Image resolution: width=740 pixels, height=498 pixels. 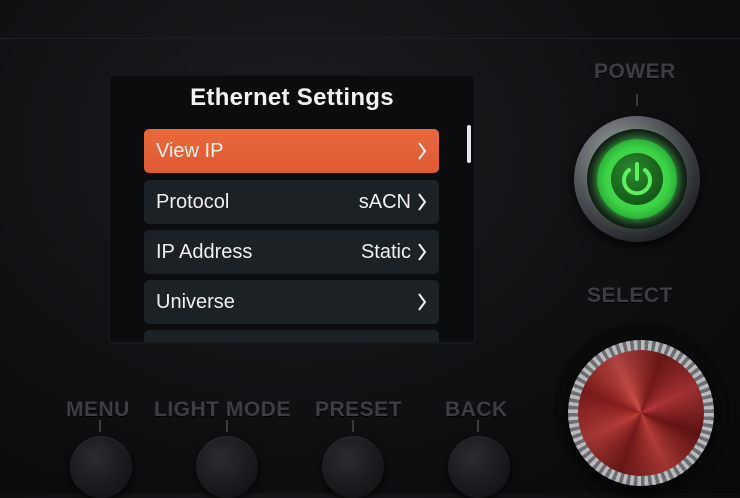 What do you see at coordinates (353, 426) in the screenshot?
I see `preset-tick` at bounding box center [353, 426].